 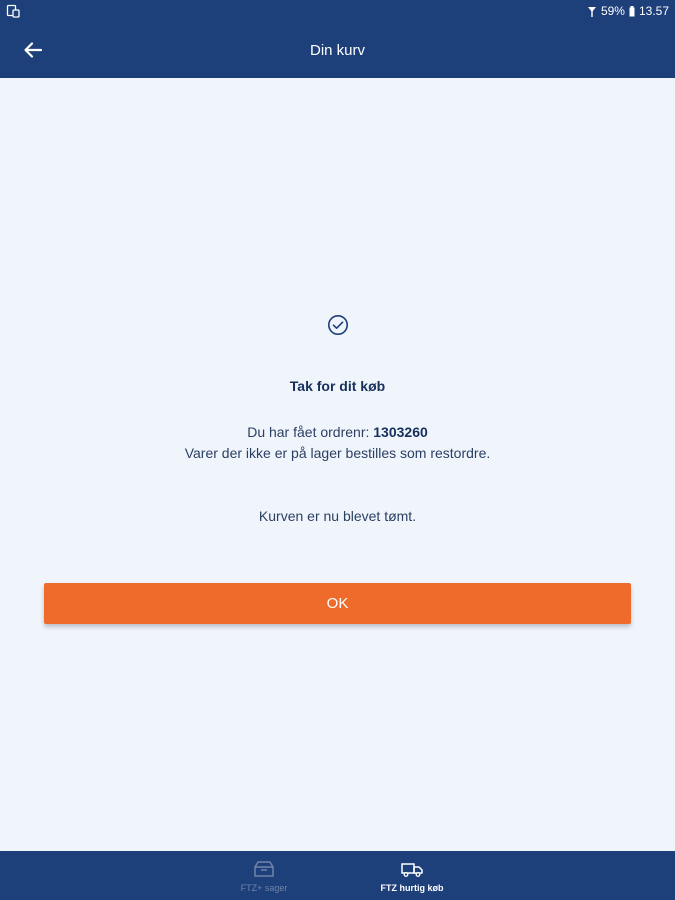 What do you see at coordinates (412, 888) in the screenshot?
I see `nav-label-ftz-hurtig-kob: FTZ hurtig køb` at bounding box center [412, 888].